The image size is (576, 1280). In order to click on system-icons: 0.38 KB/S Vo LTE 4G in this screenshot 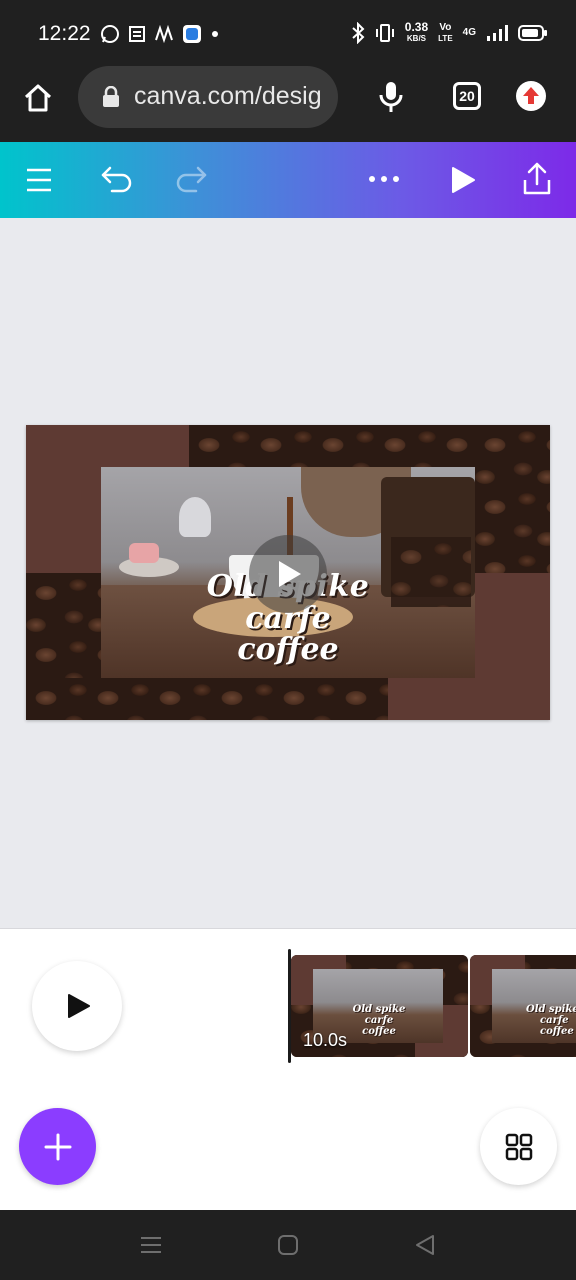, I will do `click(449, 32)`.